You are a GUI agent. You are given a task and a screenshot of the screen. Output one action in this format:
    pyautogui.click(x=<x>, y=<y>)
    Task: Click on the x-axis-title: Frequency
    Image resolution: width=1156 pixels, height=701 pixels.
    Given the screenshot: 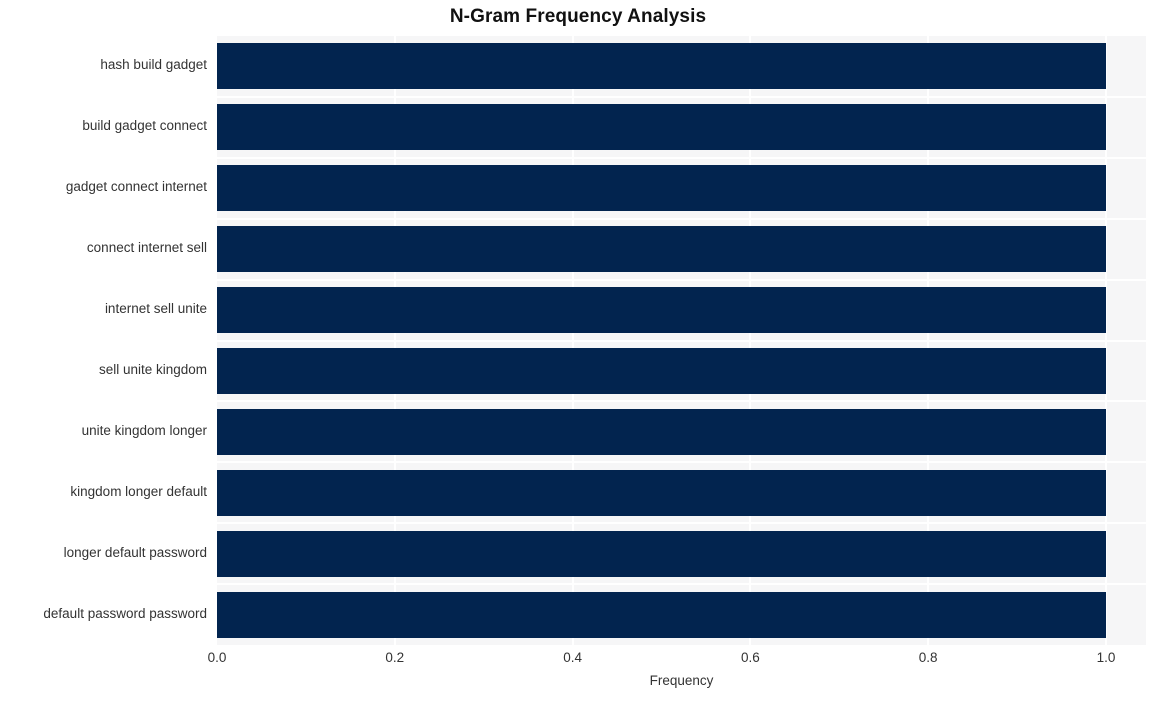 What is the action you would take?
    pyautogui.click(x=681, y=680)
    